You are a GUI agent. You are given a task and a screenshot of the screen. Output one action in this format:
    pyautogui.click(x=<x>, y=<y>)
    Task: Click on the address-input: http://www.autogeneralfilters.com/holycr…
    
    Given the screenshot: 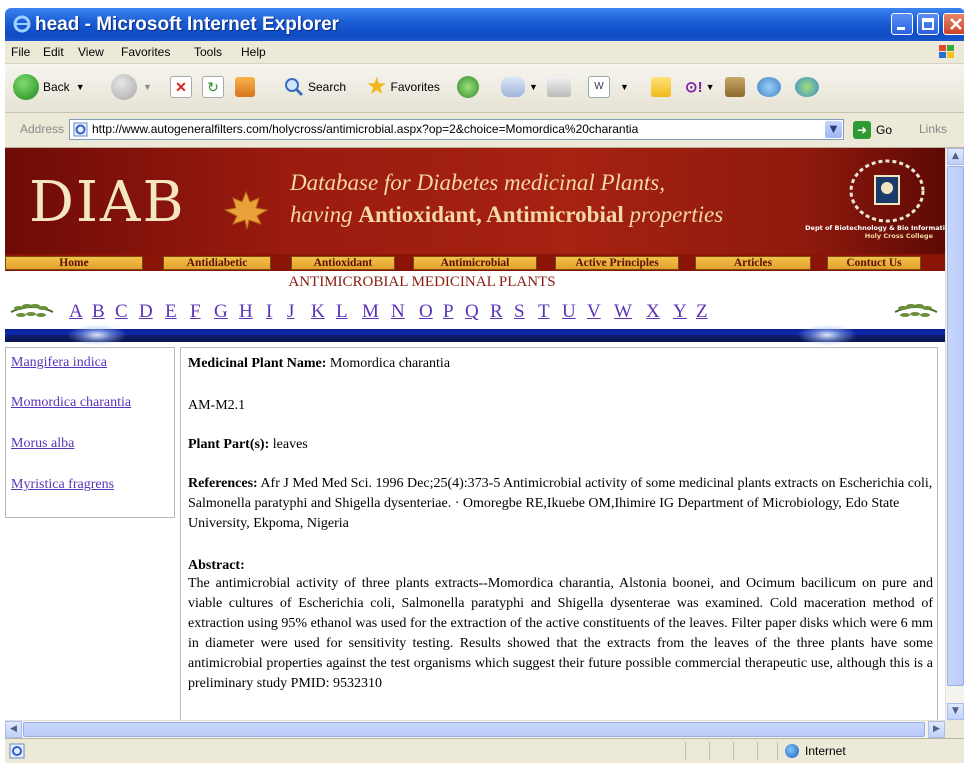 What is the action you would take?
    pyautogui.click(x=456, y=129)
    